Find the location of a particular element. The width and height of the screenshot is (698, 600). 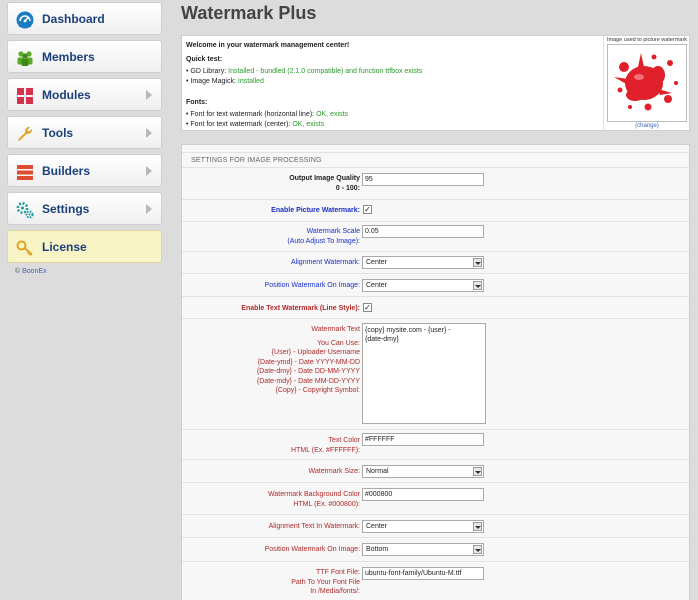

scale-label-text: Watermark Scale is located at coordinates (333, 231).